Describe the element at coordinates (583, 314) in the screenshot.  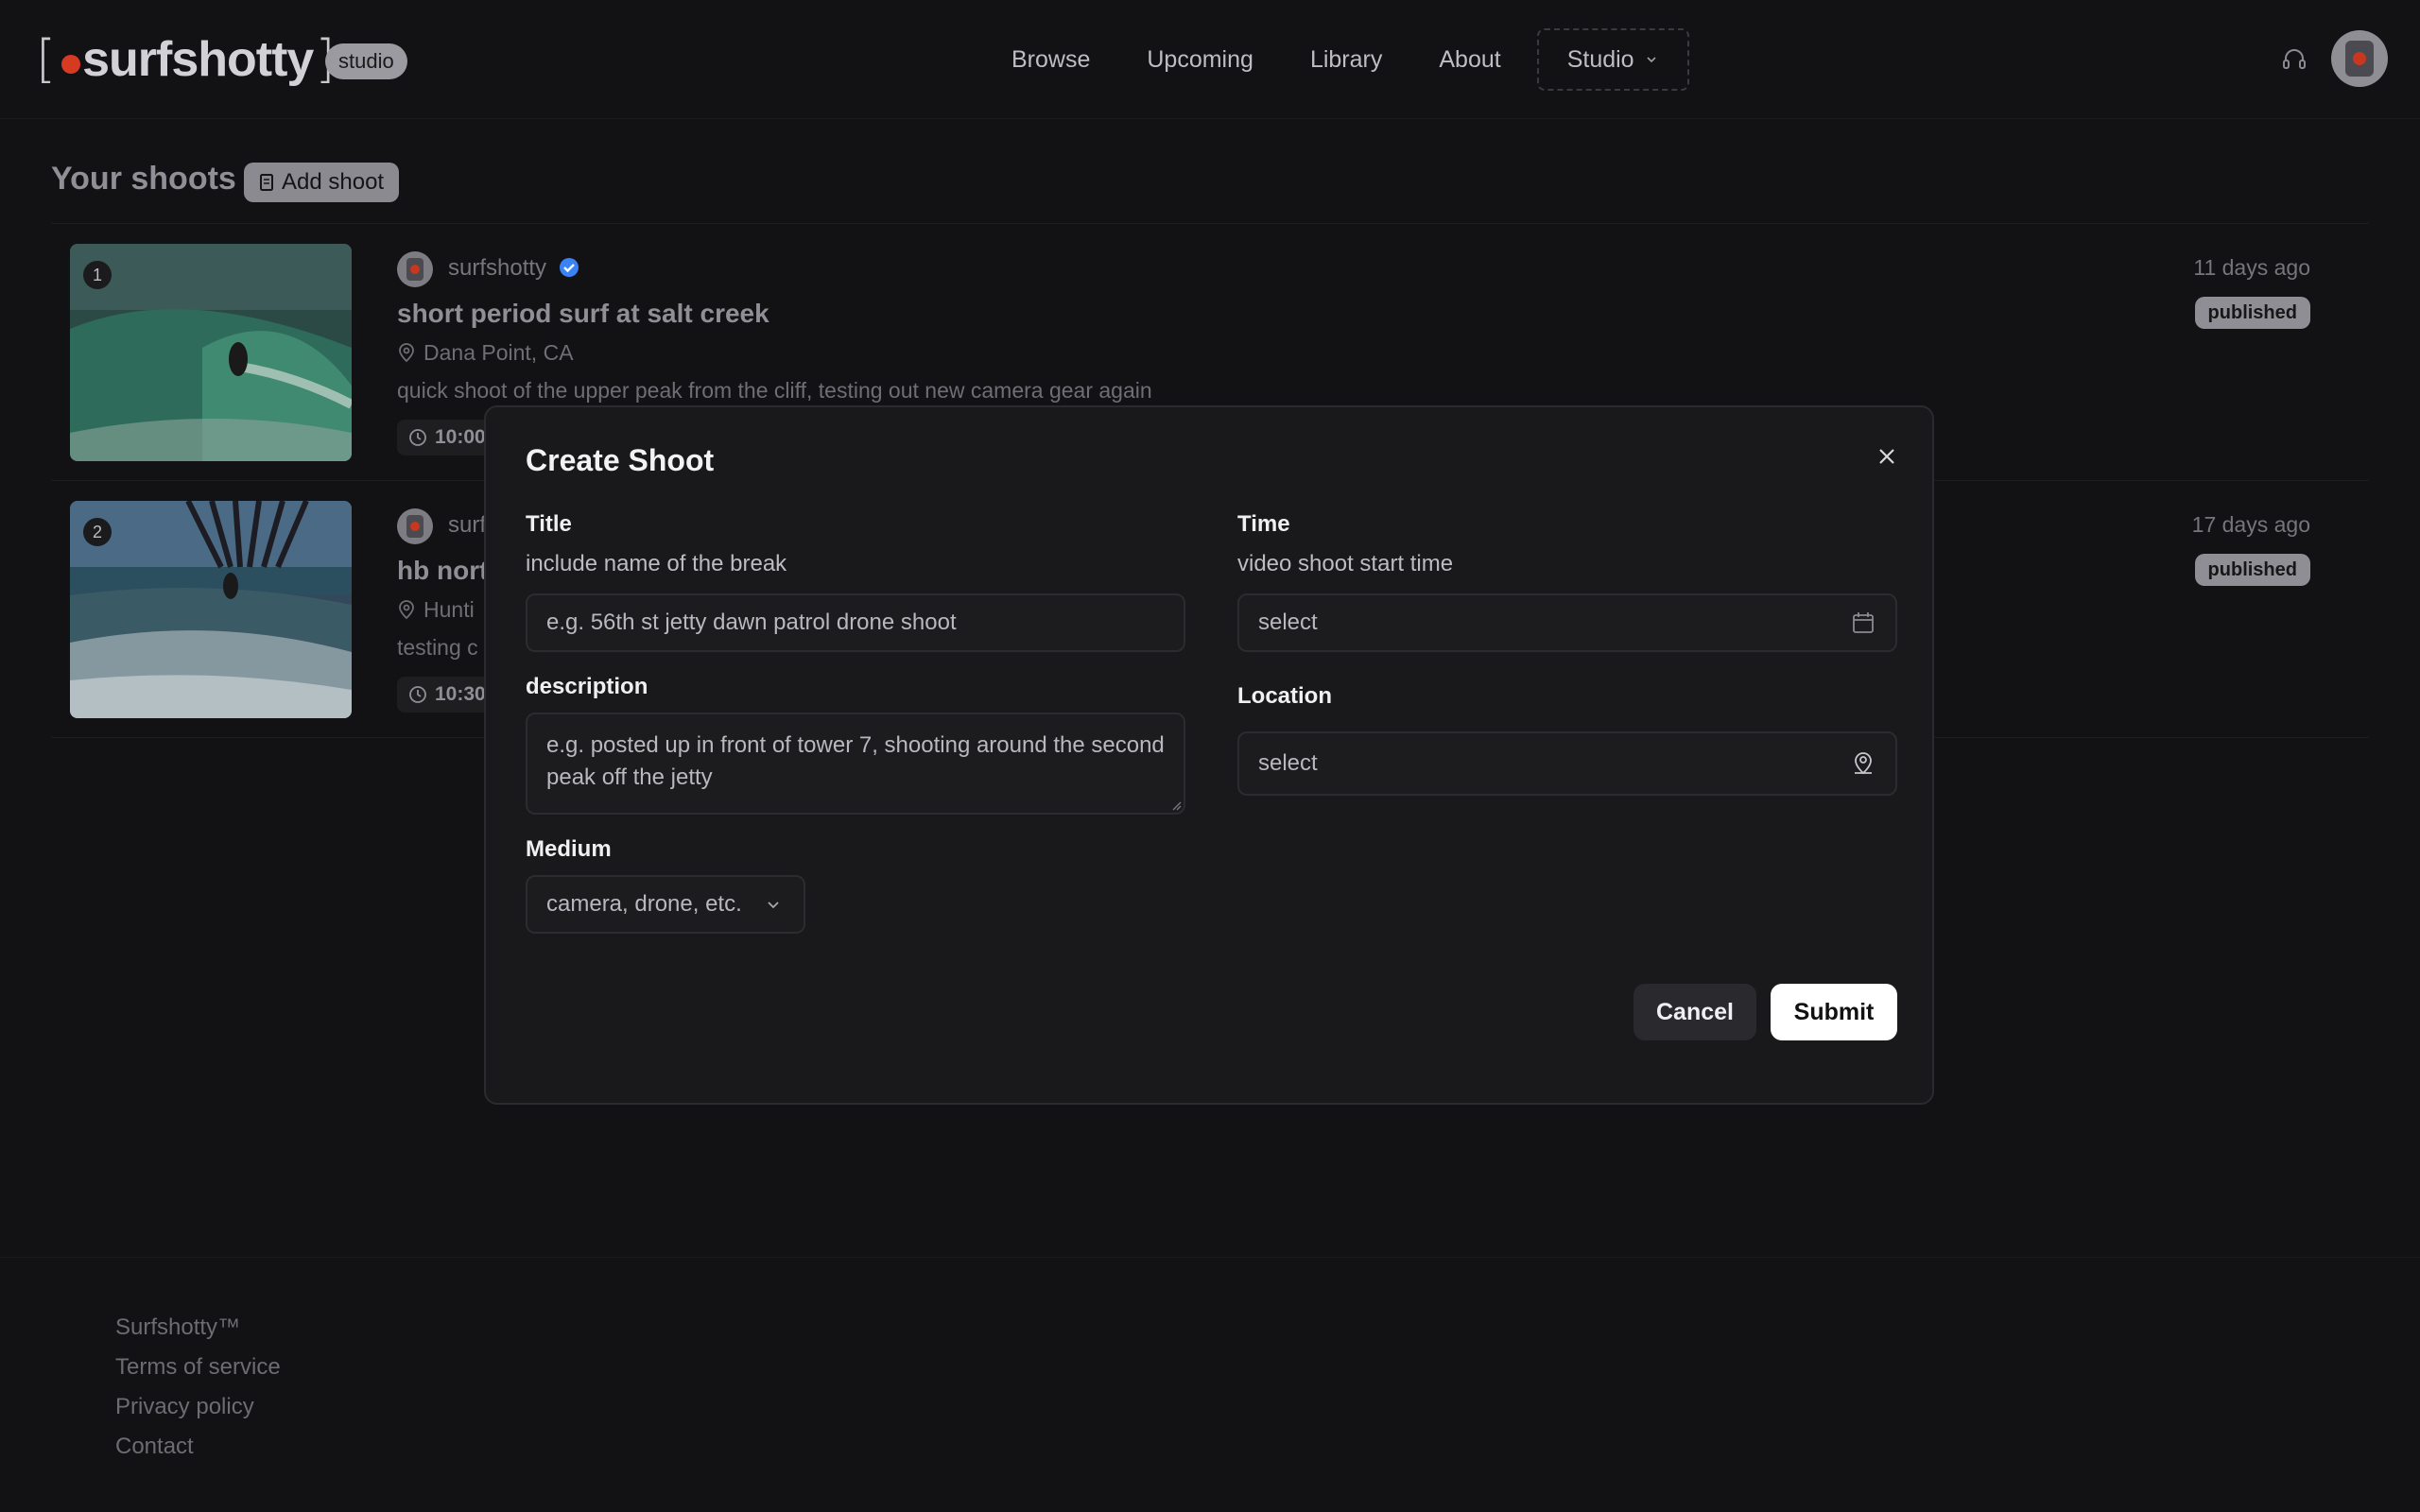
I see `shoot-title: short period surf at salt creek` at that location.